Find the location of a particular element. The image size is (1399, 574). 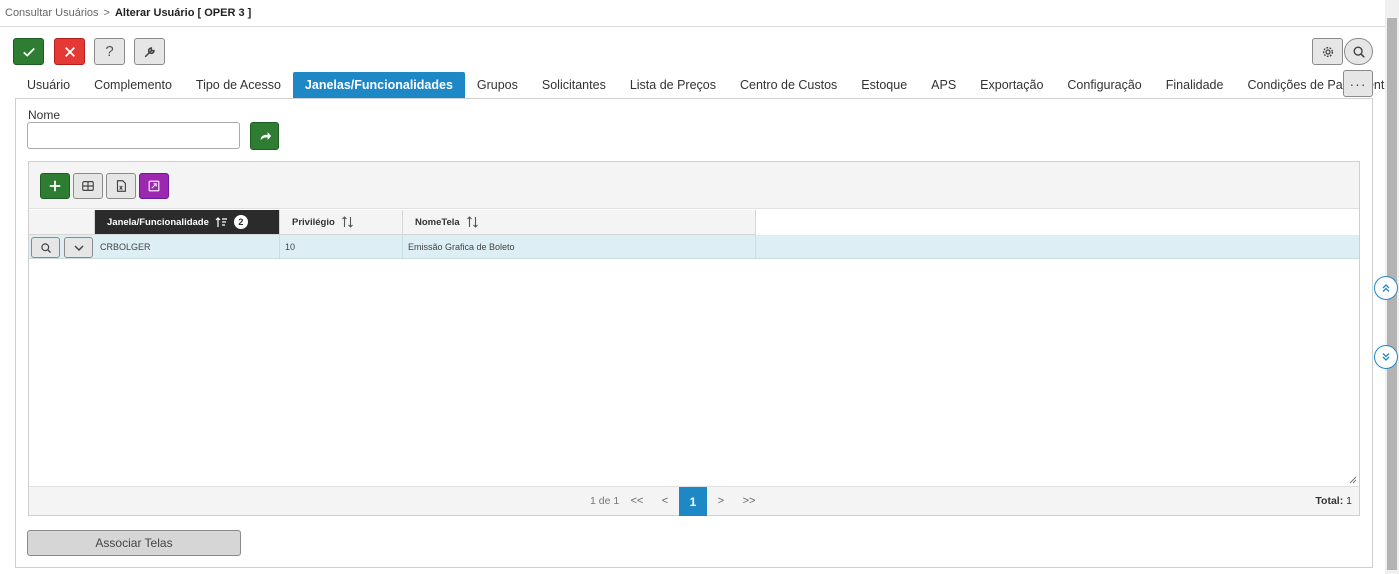

grid-columns-icon is located at coordinates (88, 186).